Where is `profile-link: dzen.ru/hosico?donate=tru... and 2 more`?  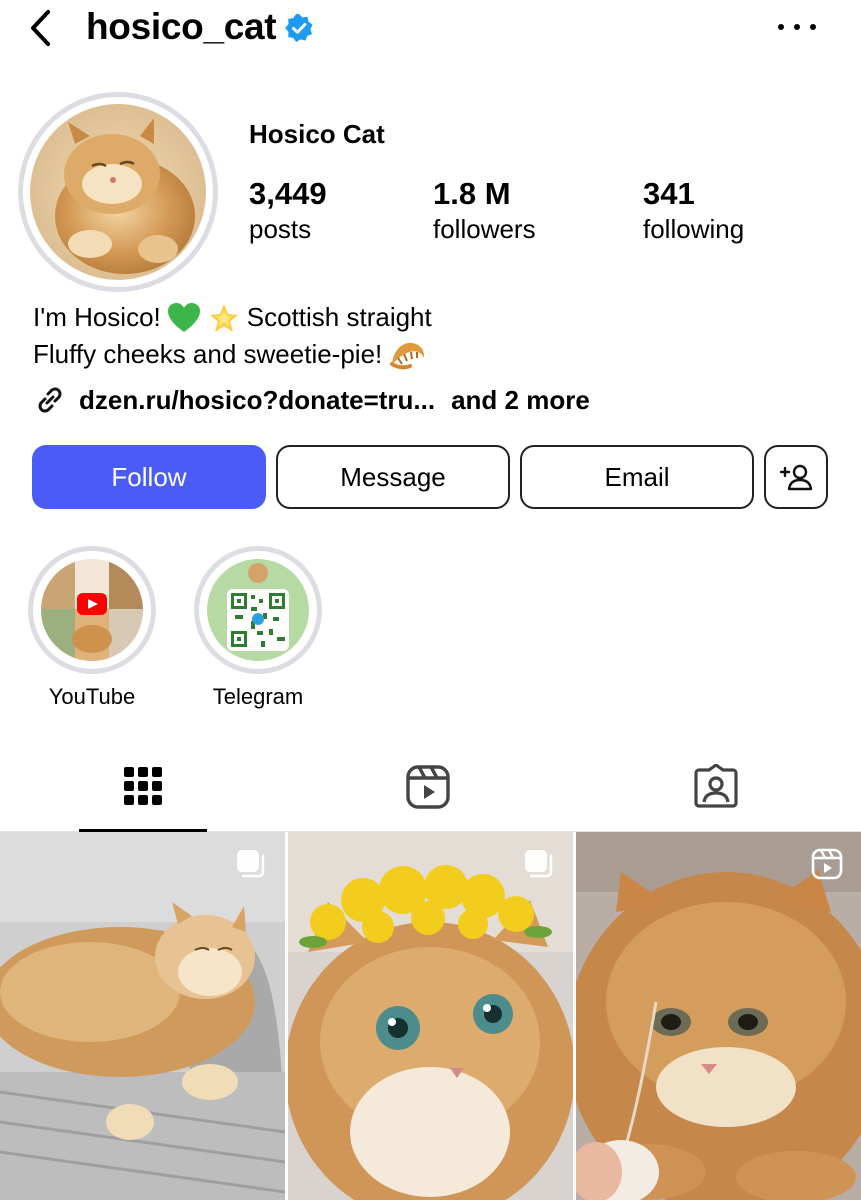
profile-link: dzen.ru/hosico?donate=tru... and 2 more is located at coordinates (311, 400).